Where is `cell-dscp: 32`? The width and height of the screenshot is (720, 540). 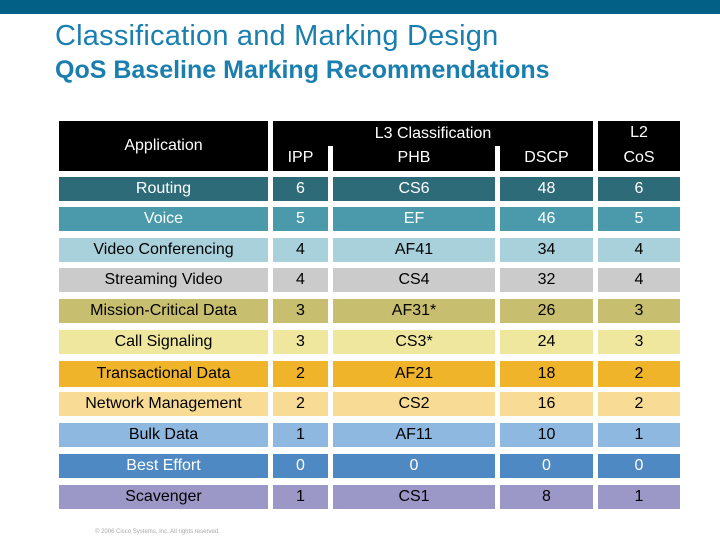 cell-dscp: 32 is located at coordinates (546, 280).